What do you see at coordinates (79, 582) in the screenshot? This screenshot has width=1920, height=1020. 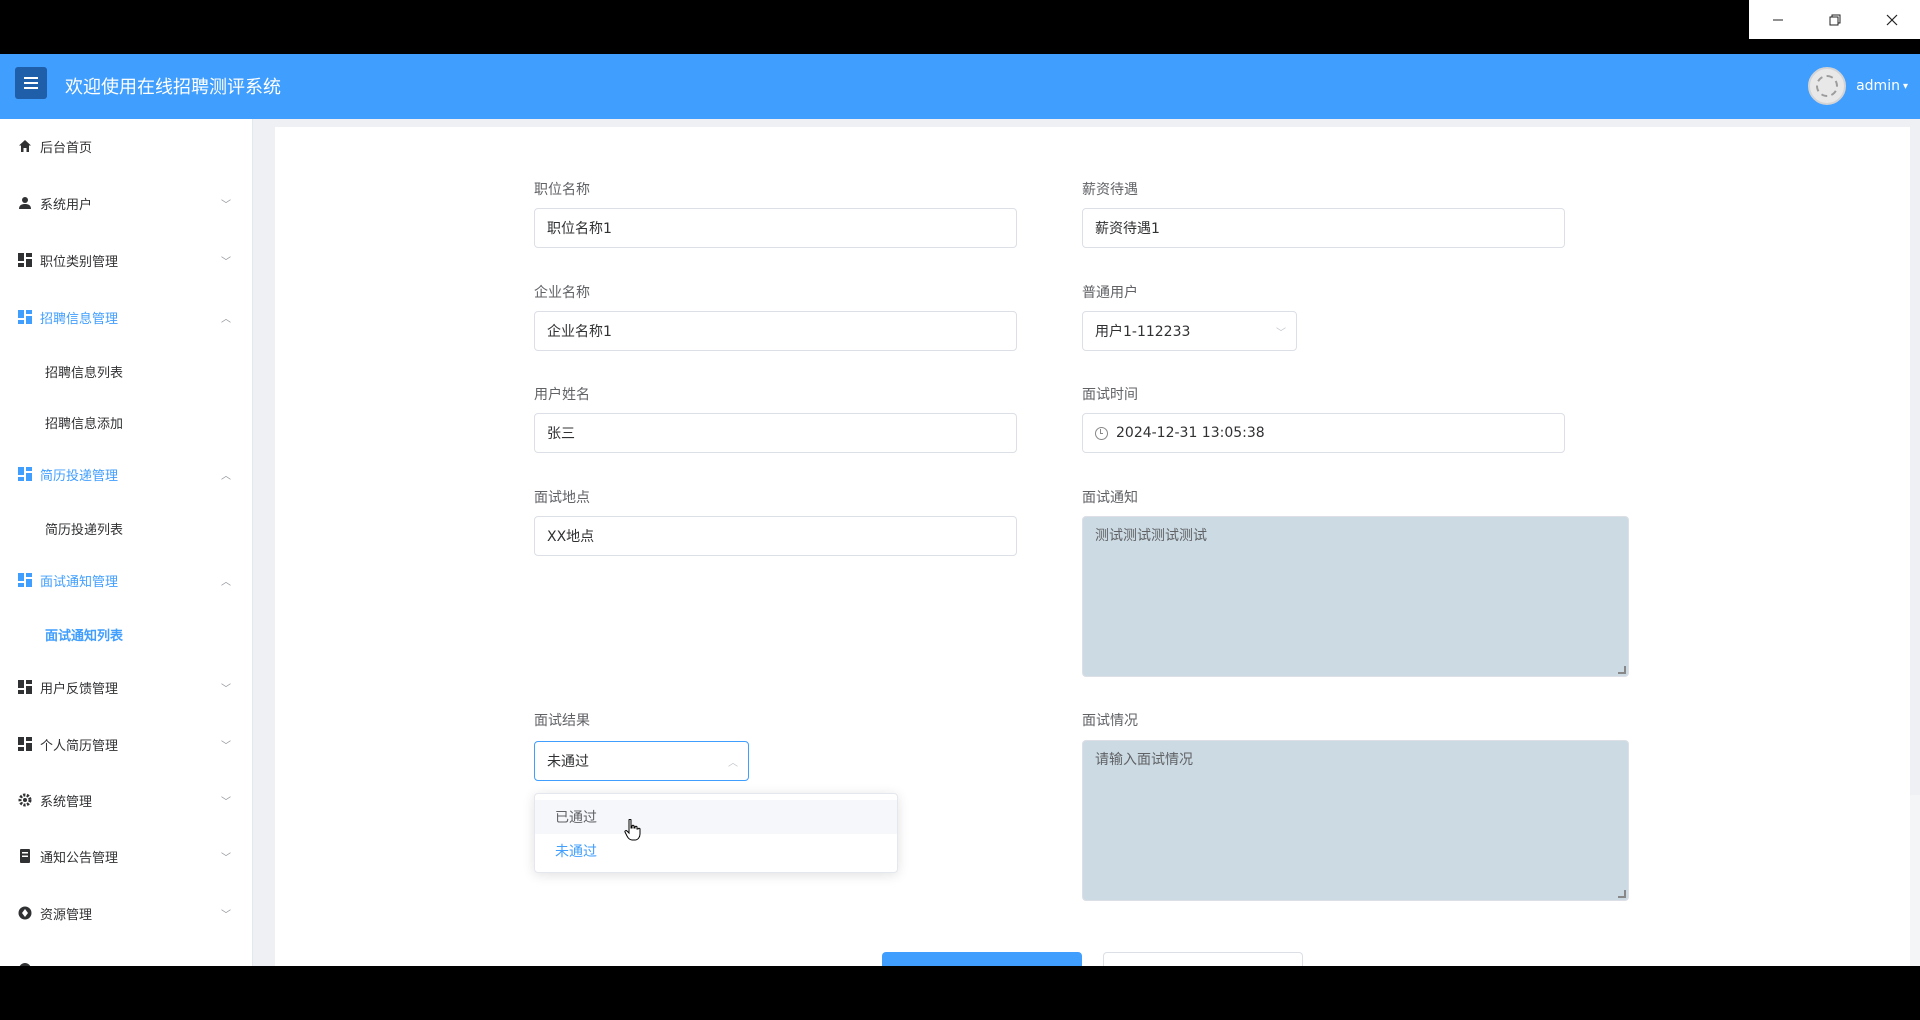 I see `sidebar-item-label: 面试通知管理` at bounding box center [79, 582].